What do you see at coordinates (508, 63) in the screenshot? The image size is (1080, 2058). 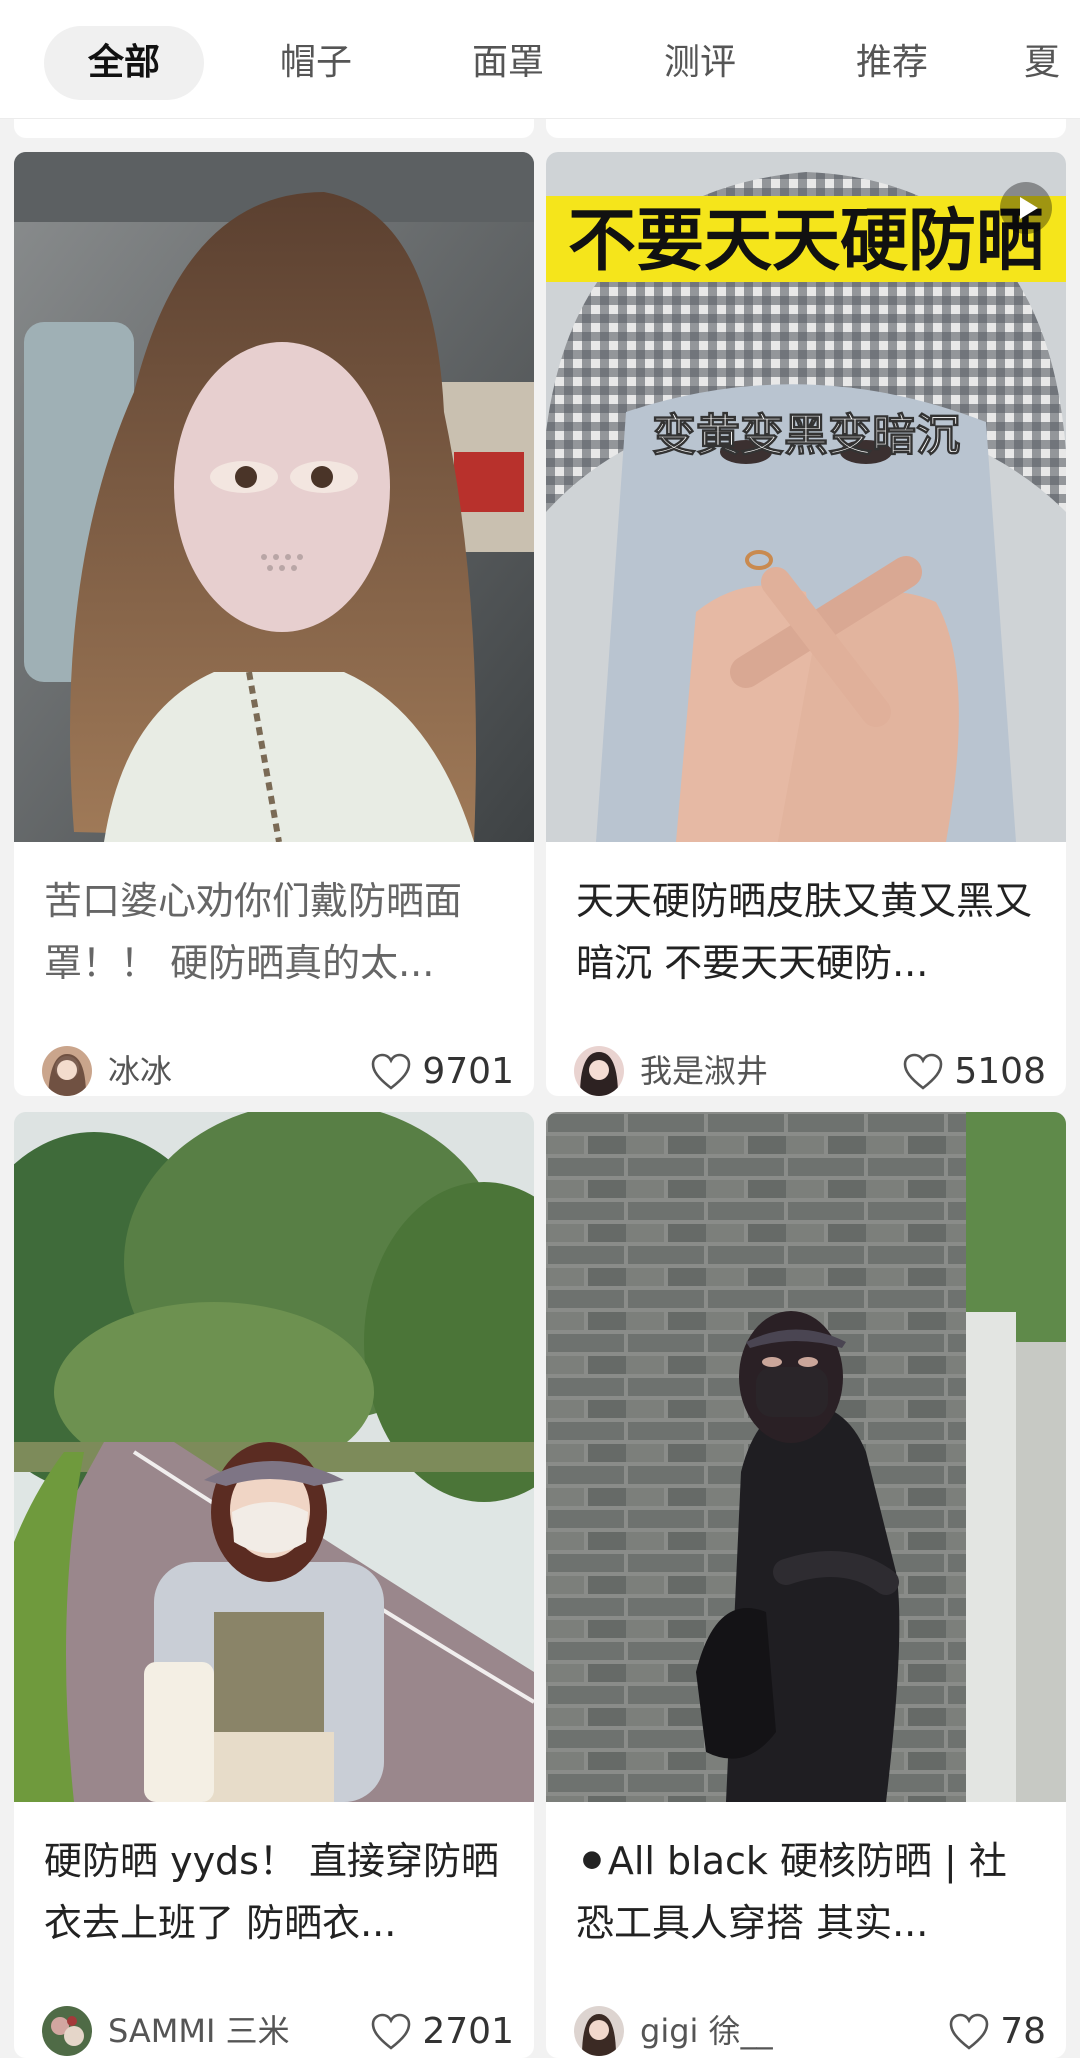 I see `tab-masks: 面罩` at bounding box center [508, 63].